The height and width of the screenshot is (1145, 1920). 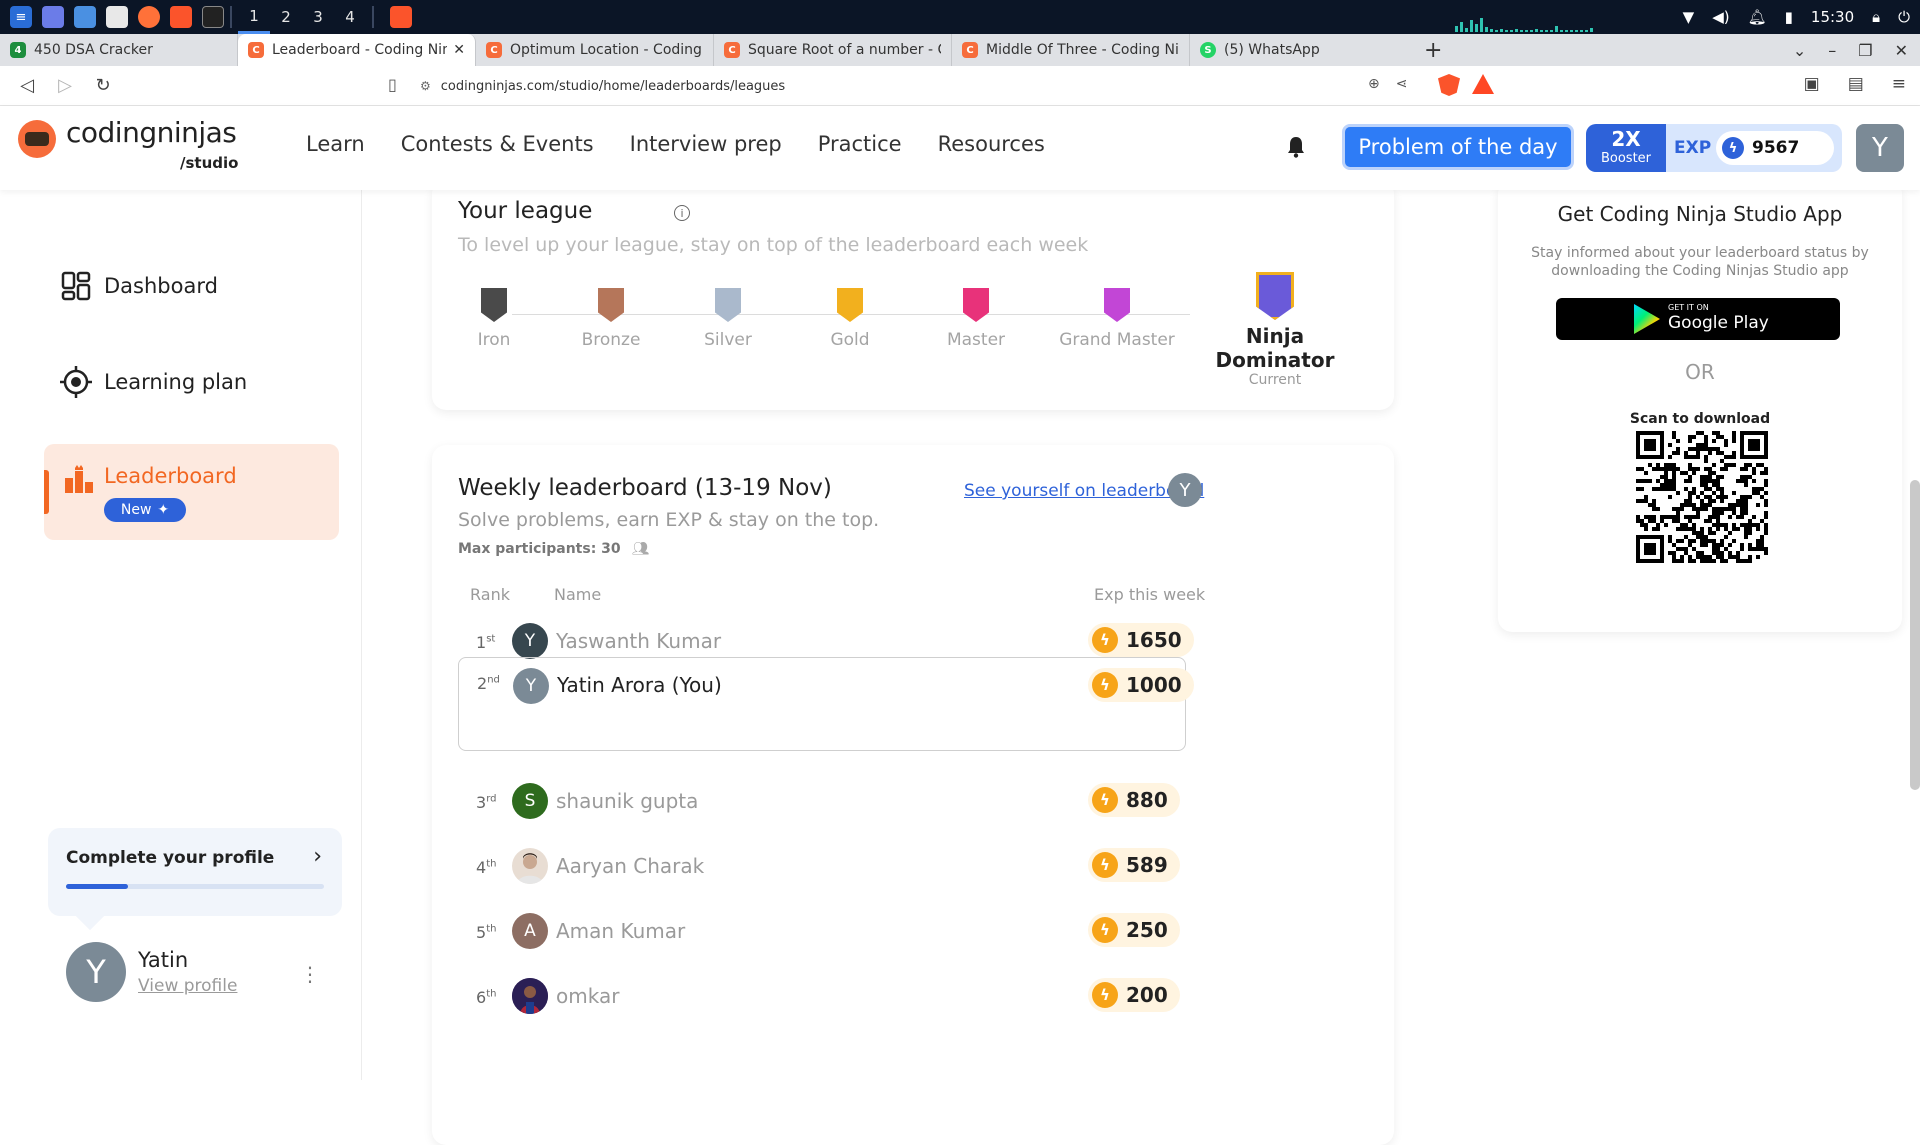 I want to click on notification-icon: 🔔︎, so click(x=1757, y=17).